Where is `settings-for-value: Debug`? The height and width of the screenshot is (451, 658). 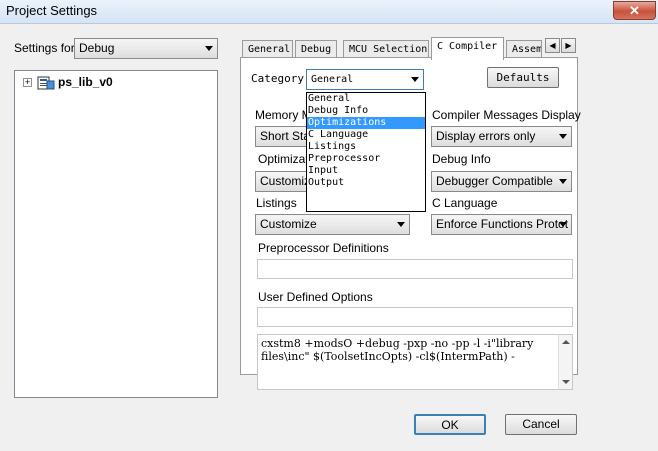
settings-for-value: Debug is located at coordinates (97, 48).